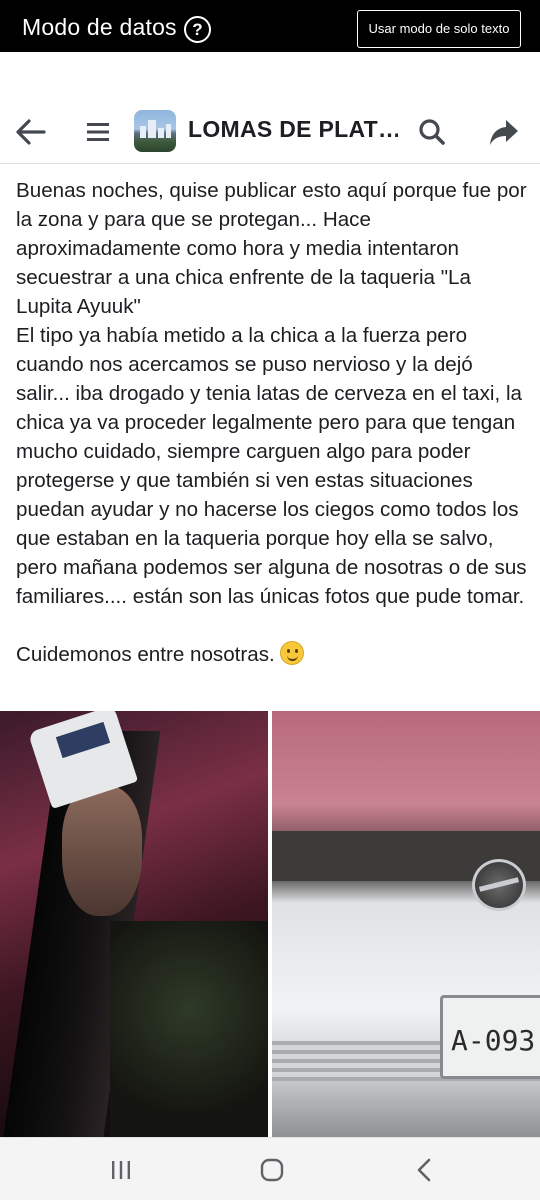  I want to click on license-plate: A-093, so click(490, 1037).